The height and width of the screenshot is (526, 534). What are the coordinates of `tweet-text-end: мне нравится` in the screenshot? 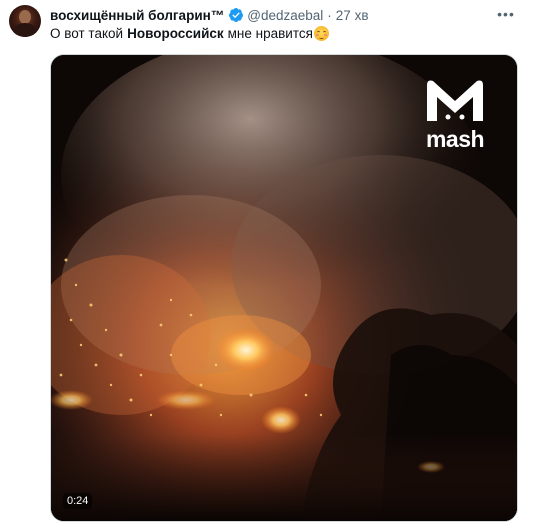 It's located at (270, 33).